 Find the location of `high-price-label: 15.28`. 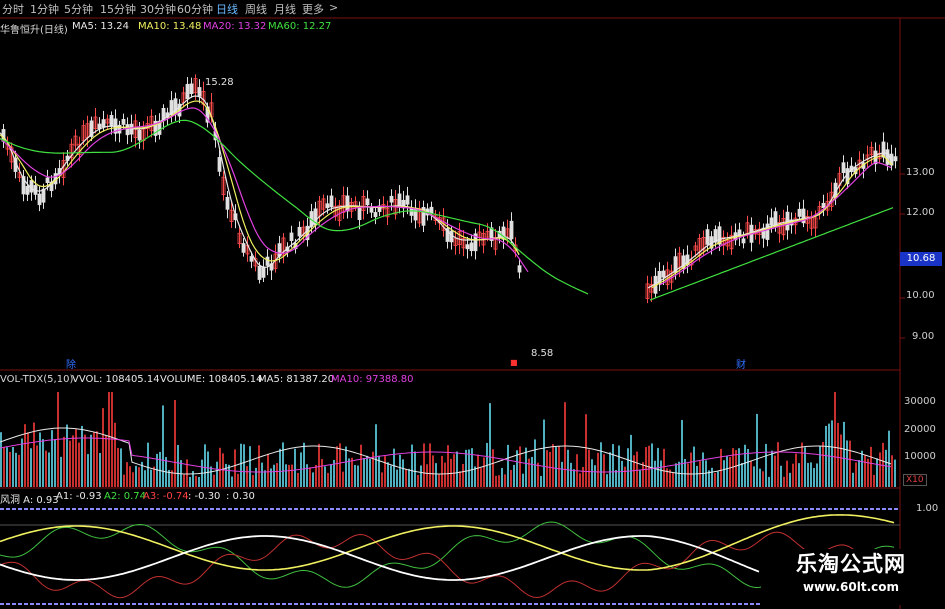

high-price-label: 15.28 is located at coordinates (219, 82).